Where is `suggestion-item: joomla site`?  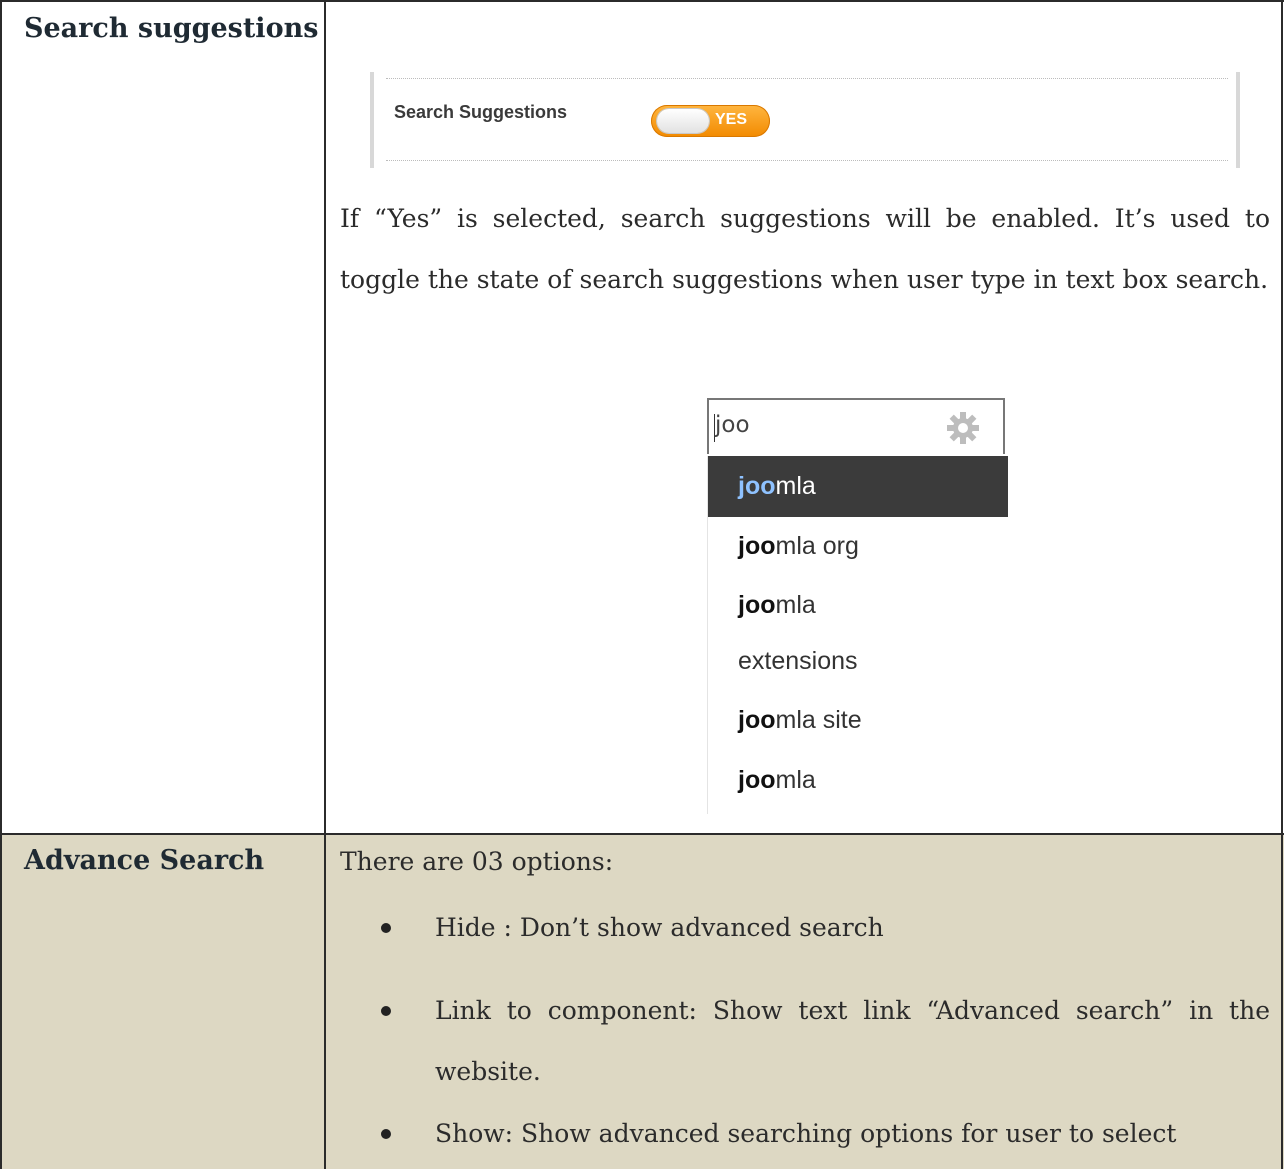 suggestion-item: joomla site is located at coordinates (800, 720).